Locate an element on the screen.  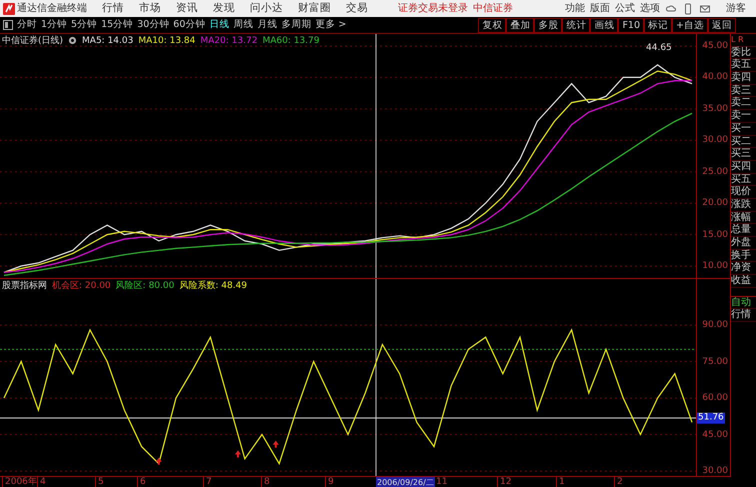
panel-tab: L is located at coordinates (733, 40).